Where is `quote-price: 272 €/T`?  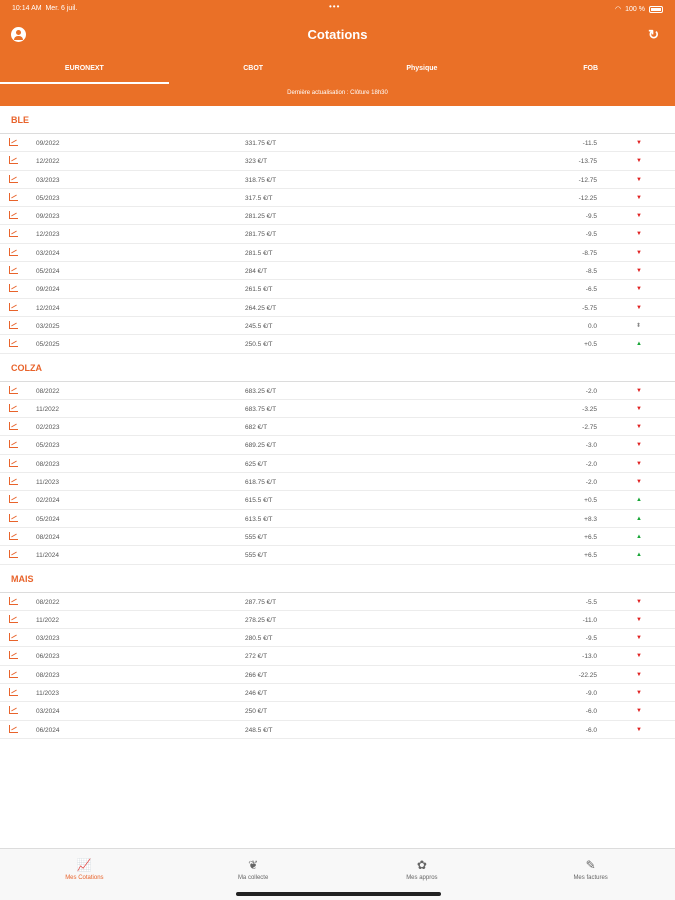 quote-price: 272 €/T is located at coordinates (256, 657).